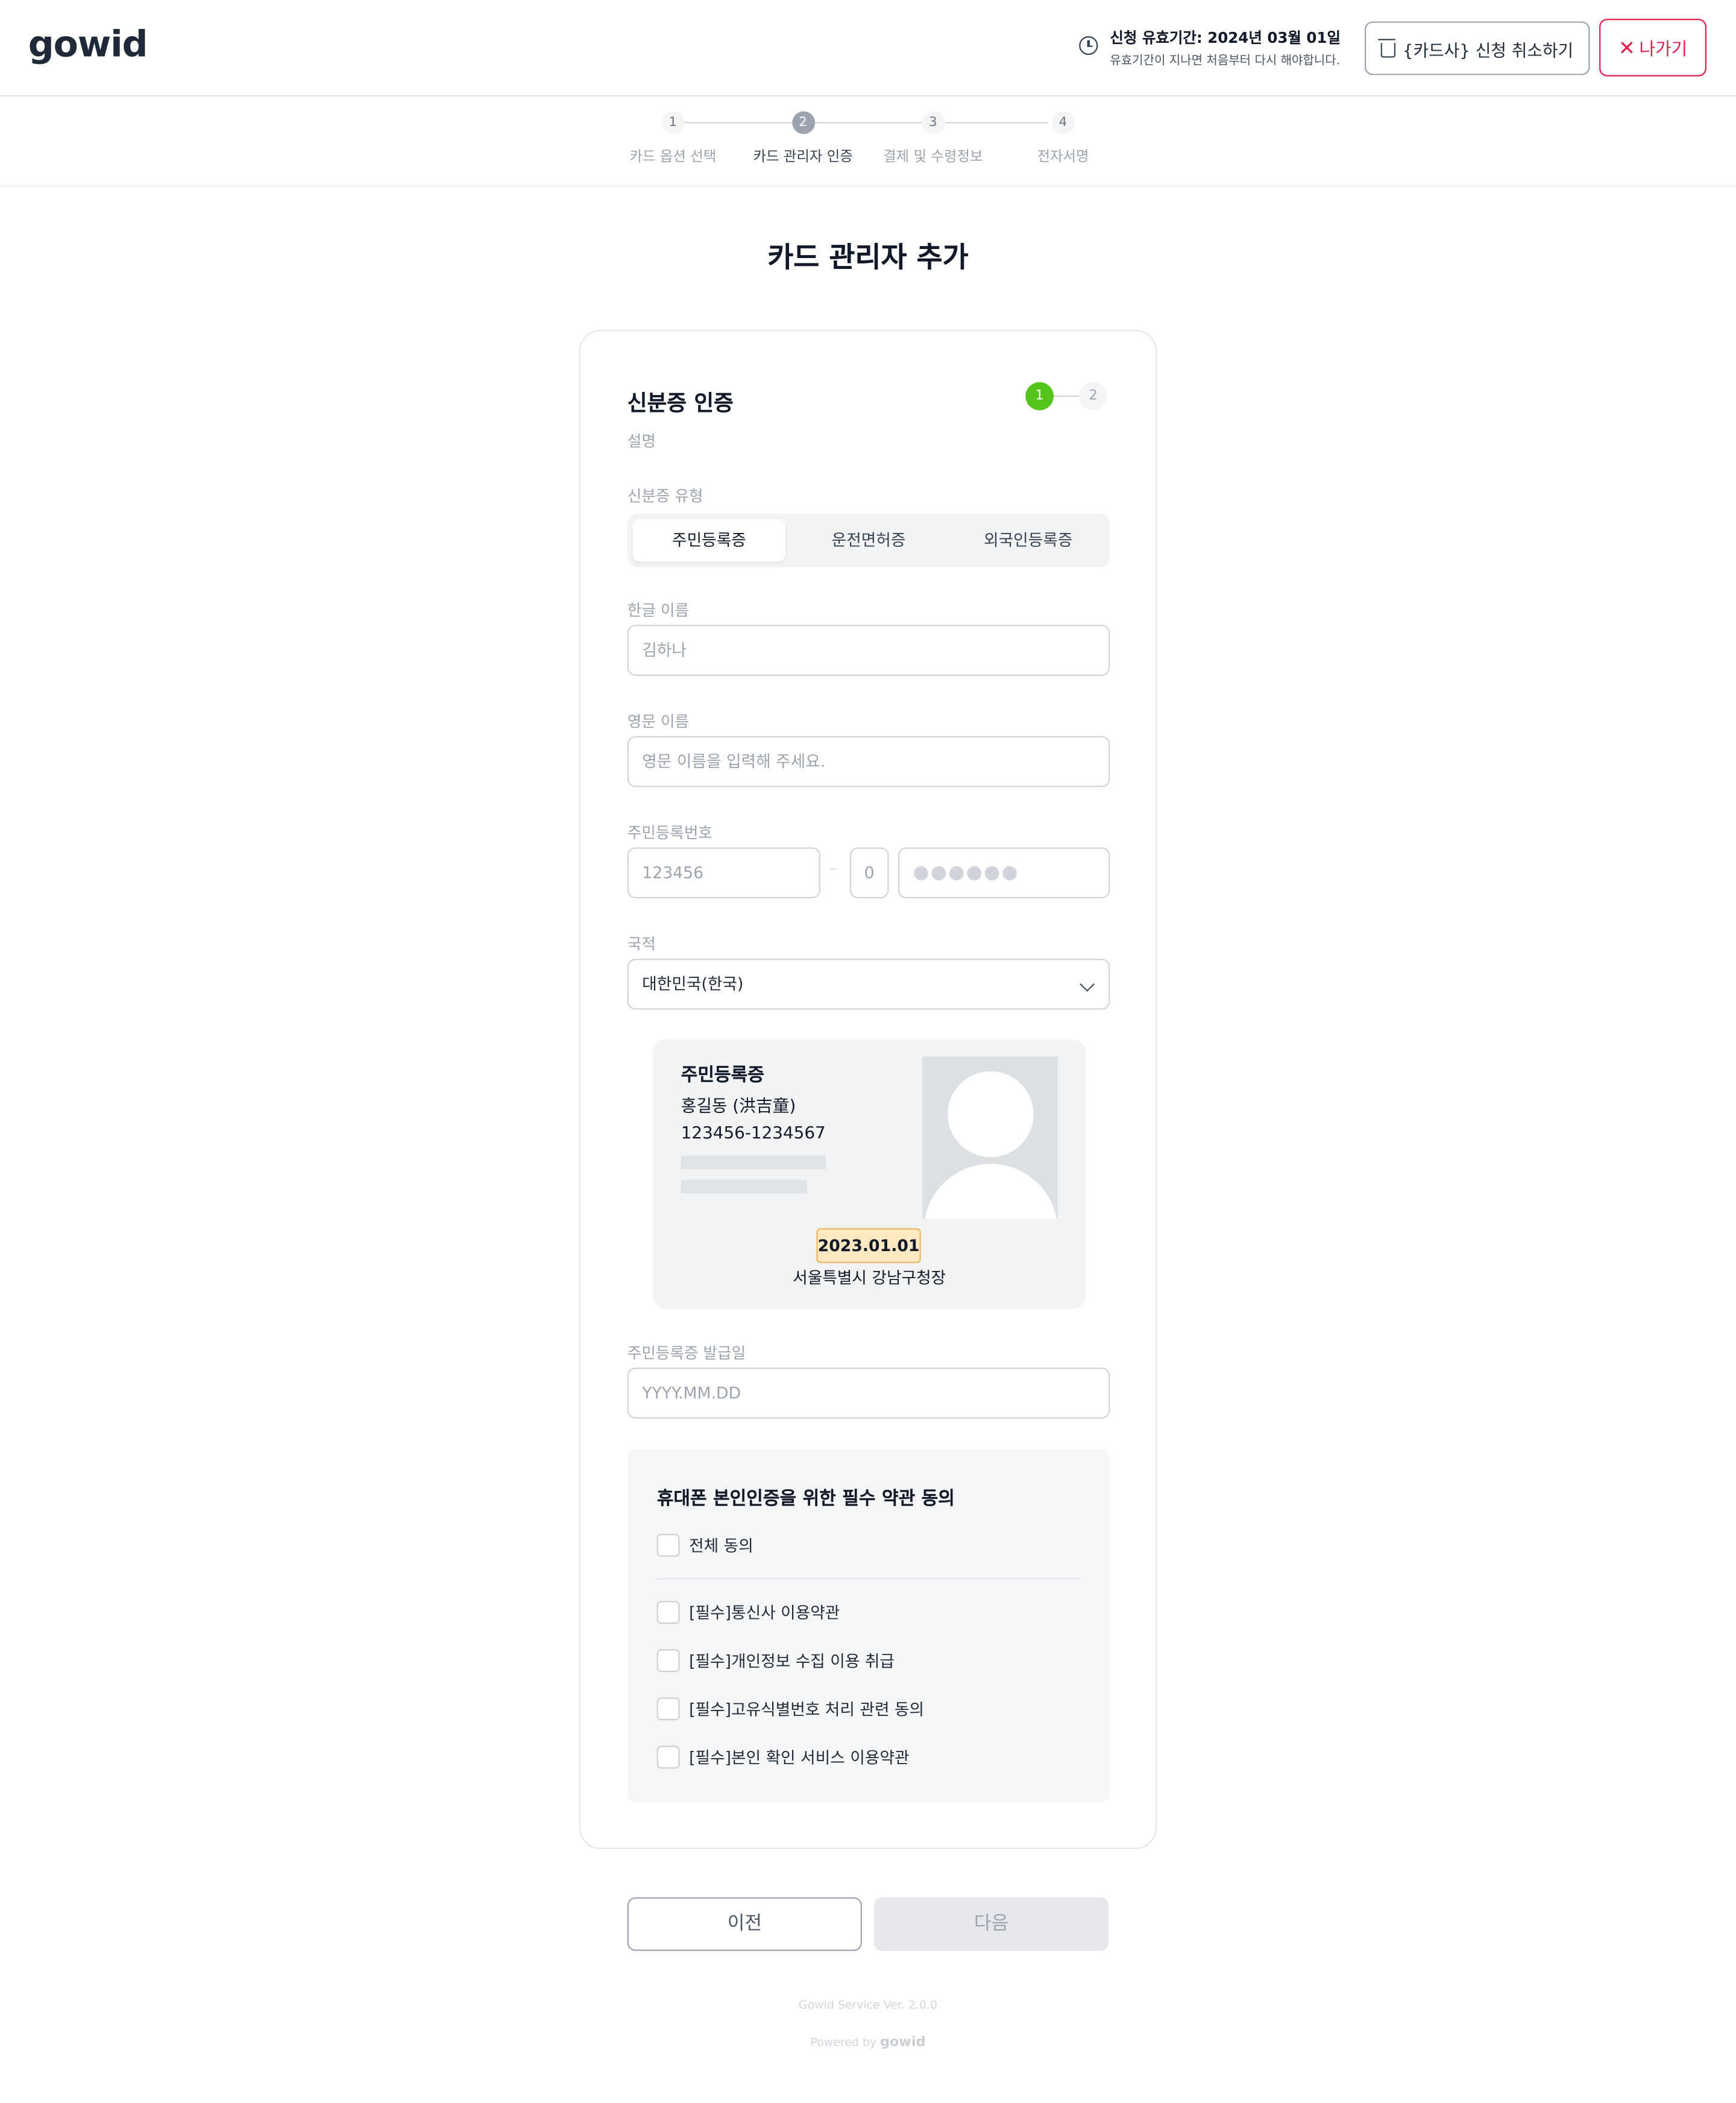  What do you see at coordinates (966, 873) in the screenshot?
I see `rrn-mask-dots: ●●●●●●` at bounding box center [966, 873].